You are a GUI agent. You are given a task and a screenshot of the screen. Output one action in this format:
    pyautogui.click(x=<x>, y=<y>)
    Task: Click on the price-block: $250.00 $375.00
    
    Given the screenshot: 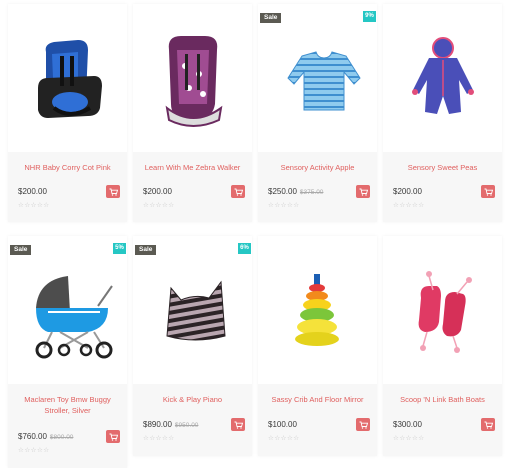 What is the action you would take?
    pyautogui.click(x=295, y=191)
    